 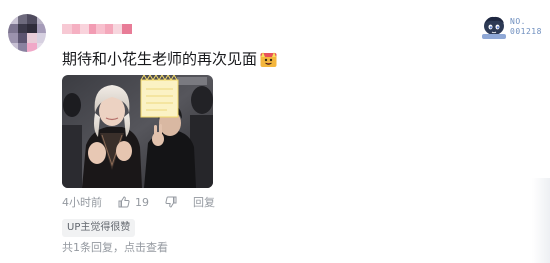 What do you see at coordinates (518, 21) in the screenshot?
I see `fan-number-prefix: NO.` at bounding box center [518, 21].